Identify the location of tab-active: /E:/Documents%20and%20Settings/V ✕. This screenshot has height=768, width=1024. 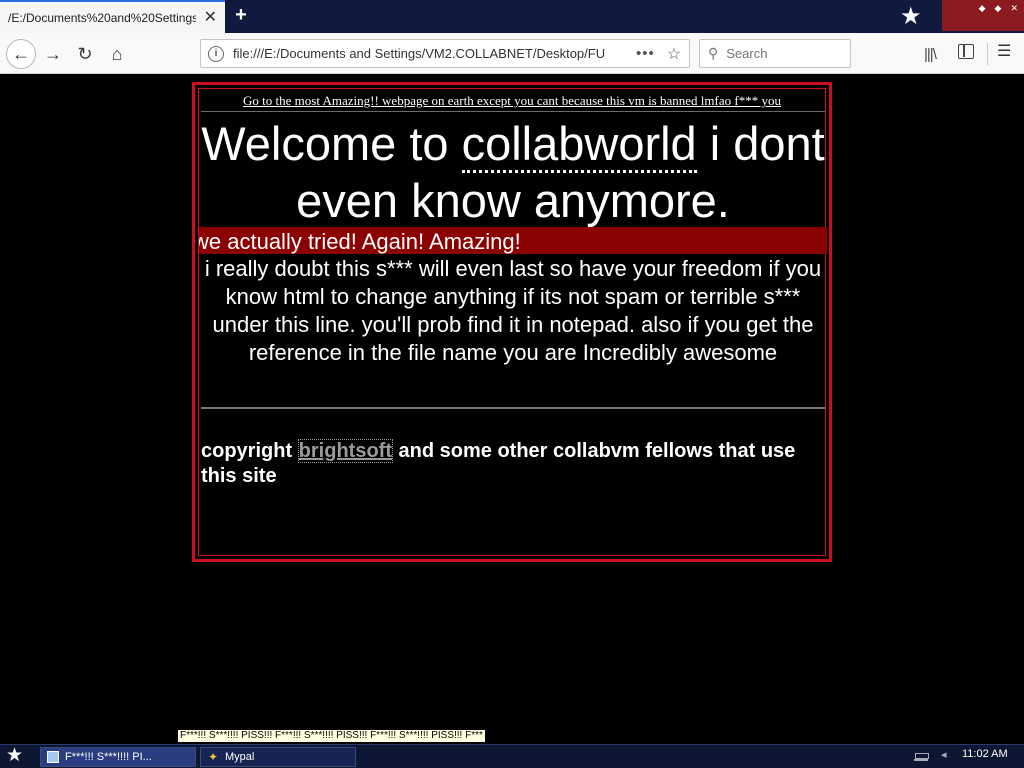
(112, 16).